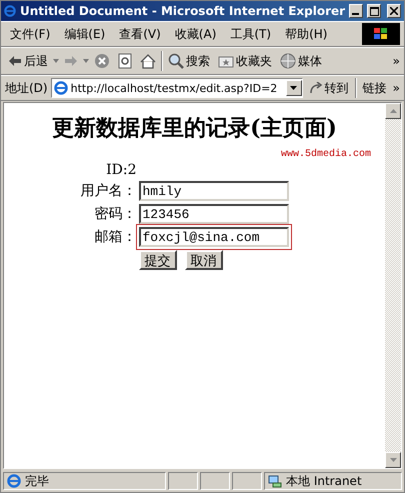 This screenshot has width=405, height=493. Describe the element at coordinates (324, 481) in the screenshot. I see `zone-text: 本地 Intranet` at that location.